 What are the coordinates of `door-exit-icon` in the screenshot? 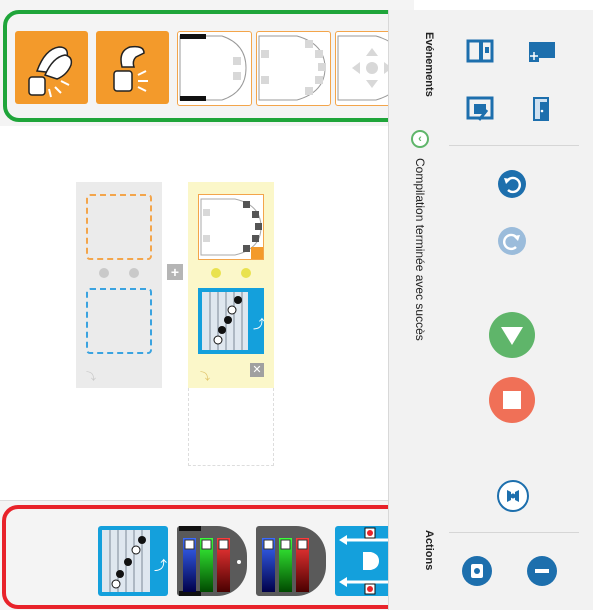 It's located at (541, 109).